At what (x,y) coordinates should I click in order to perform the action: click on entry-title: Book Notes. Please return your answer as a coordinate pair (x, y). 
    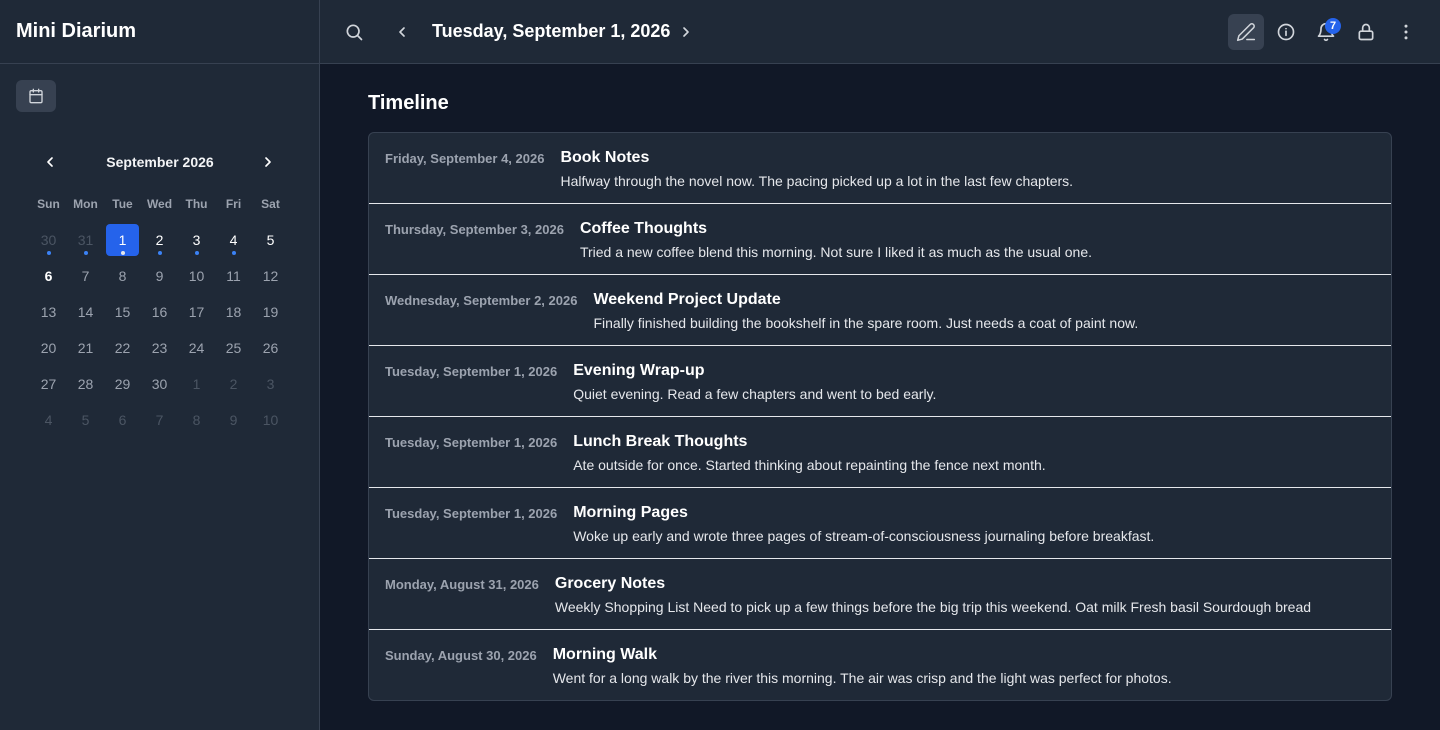
    Looking at the image, I should click on (605, 157).